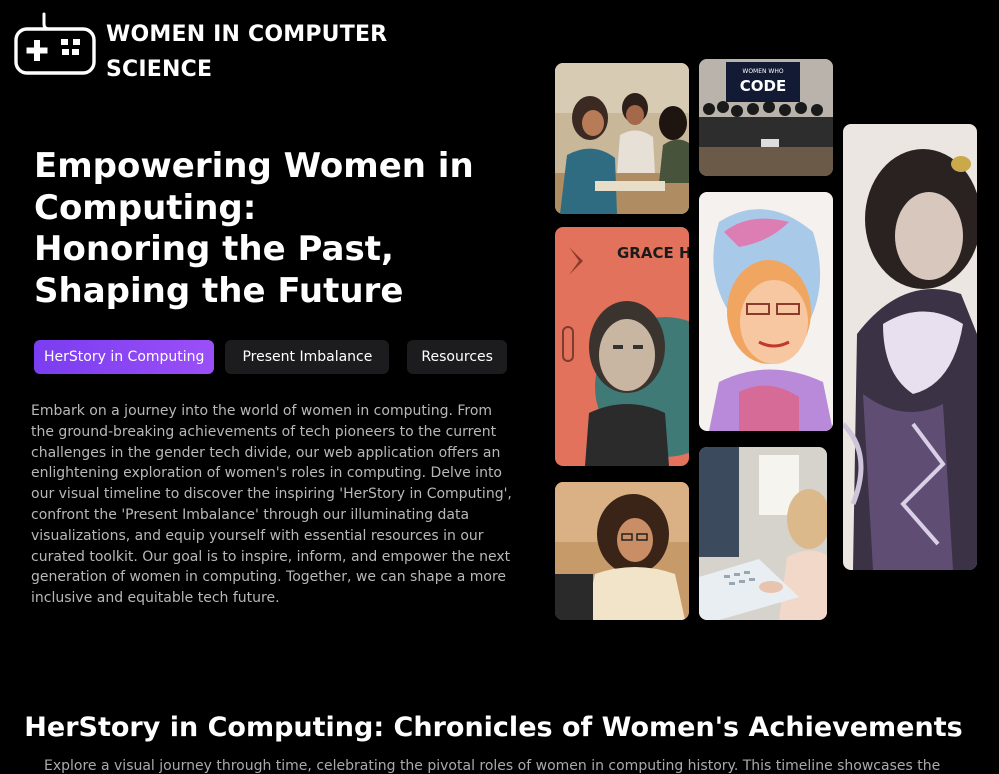 The height and width of the screenshot is (774, 999). Describe the element at coordinates (219, 290) in the screenshot. I see `hero-title-line-4: Shaping the Future` at that location.